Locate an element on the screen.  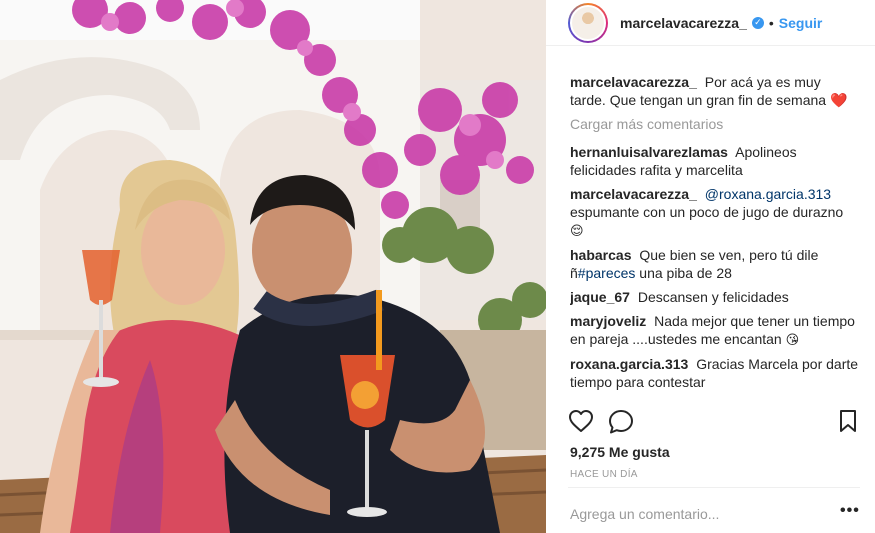
post-header: marcelavacarezza_ ✓ • Seguir is located at coordinates (710, 23).